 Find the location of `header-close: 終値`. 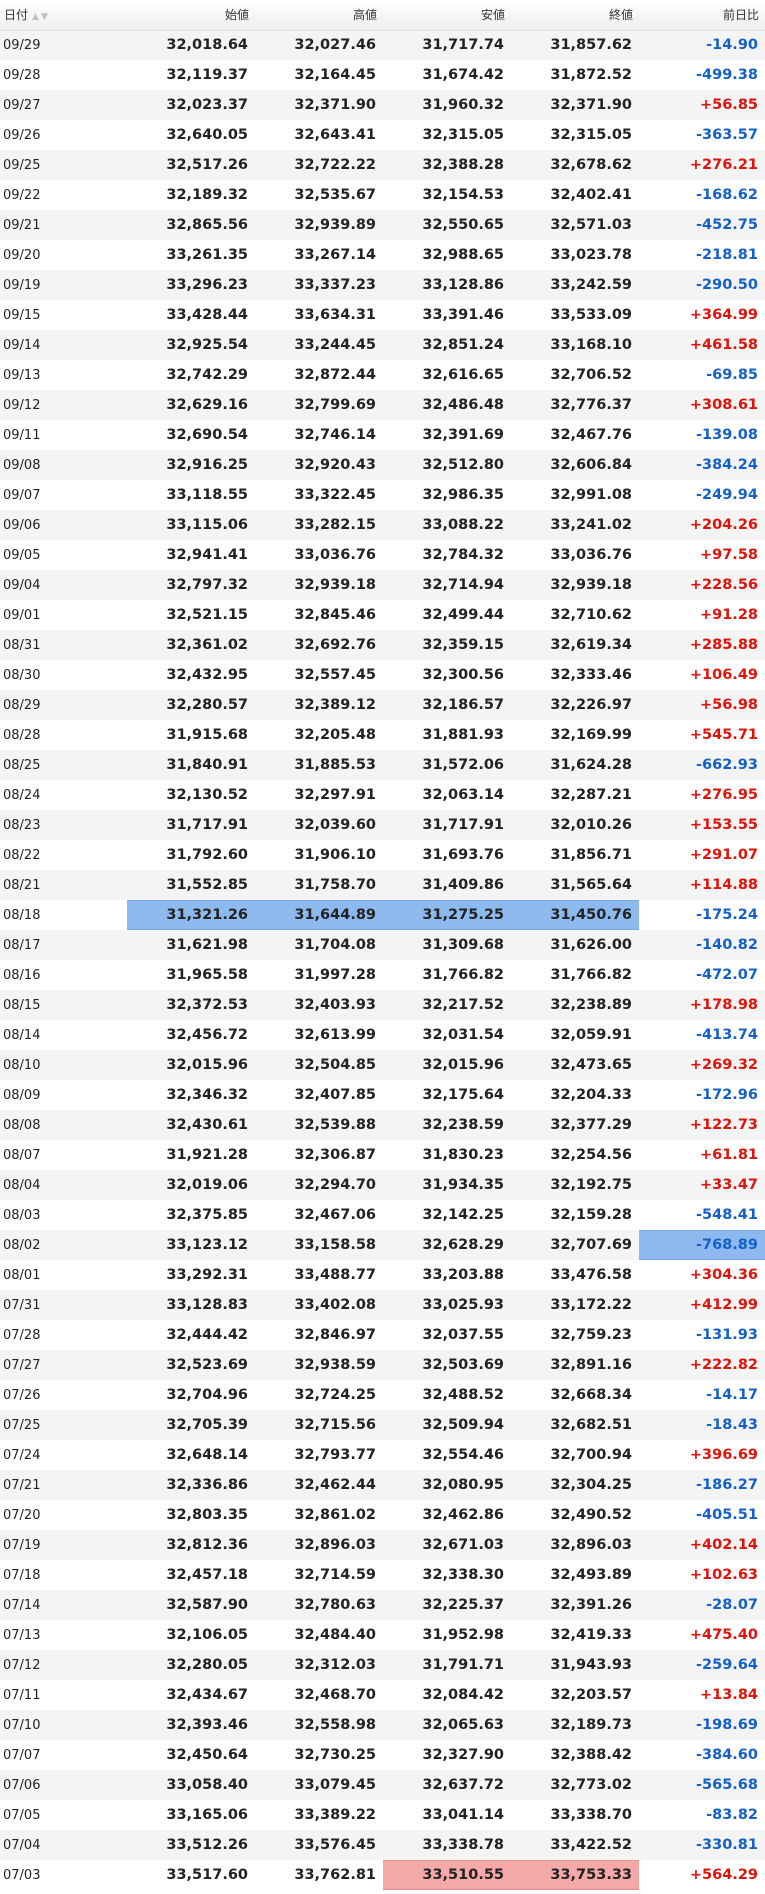

header-close: 終値 is located at coordinates (575, 15).